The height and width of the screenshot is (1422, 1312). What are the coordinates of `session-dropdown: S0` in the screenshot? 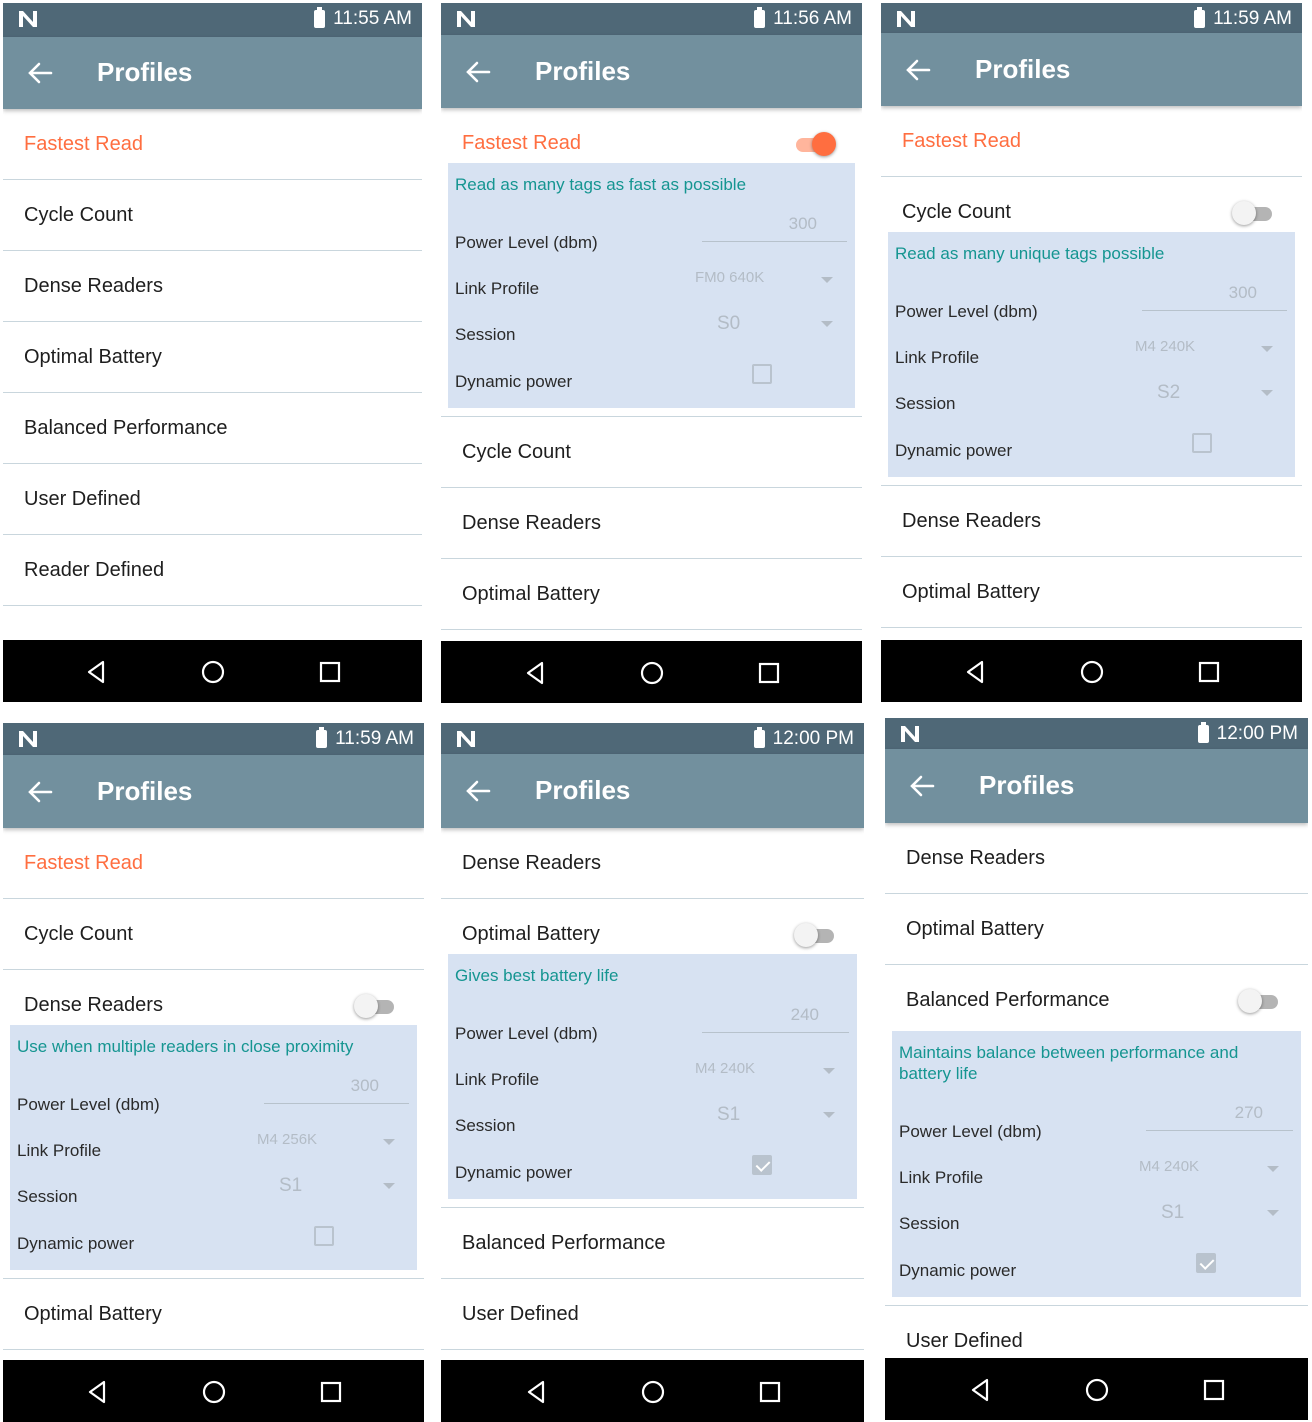 It's located at (728, 324).